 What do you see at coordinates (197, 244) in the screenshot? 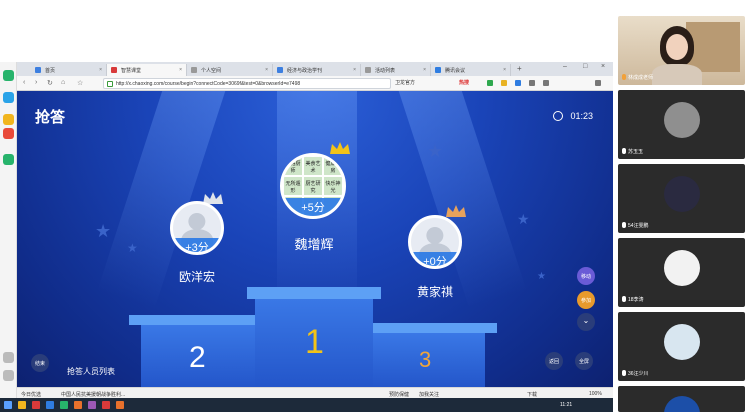
I see `score-badge: +3分` at bounding box center [197, 244].